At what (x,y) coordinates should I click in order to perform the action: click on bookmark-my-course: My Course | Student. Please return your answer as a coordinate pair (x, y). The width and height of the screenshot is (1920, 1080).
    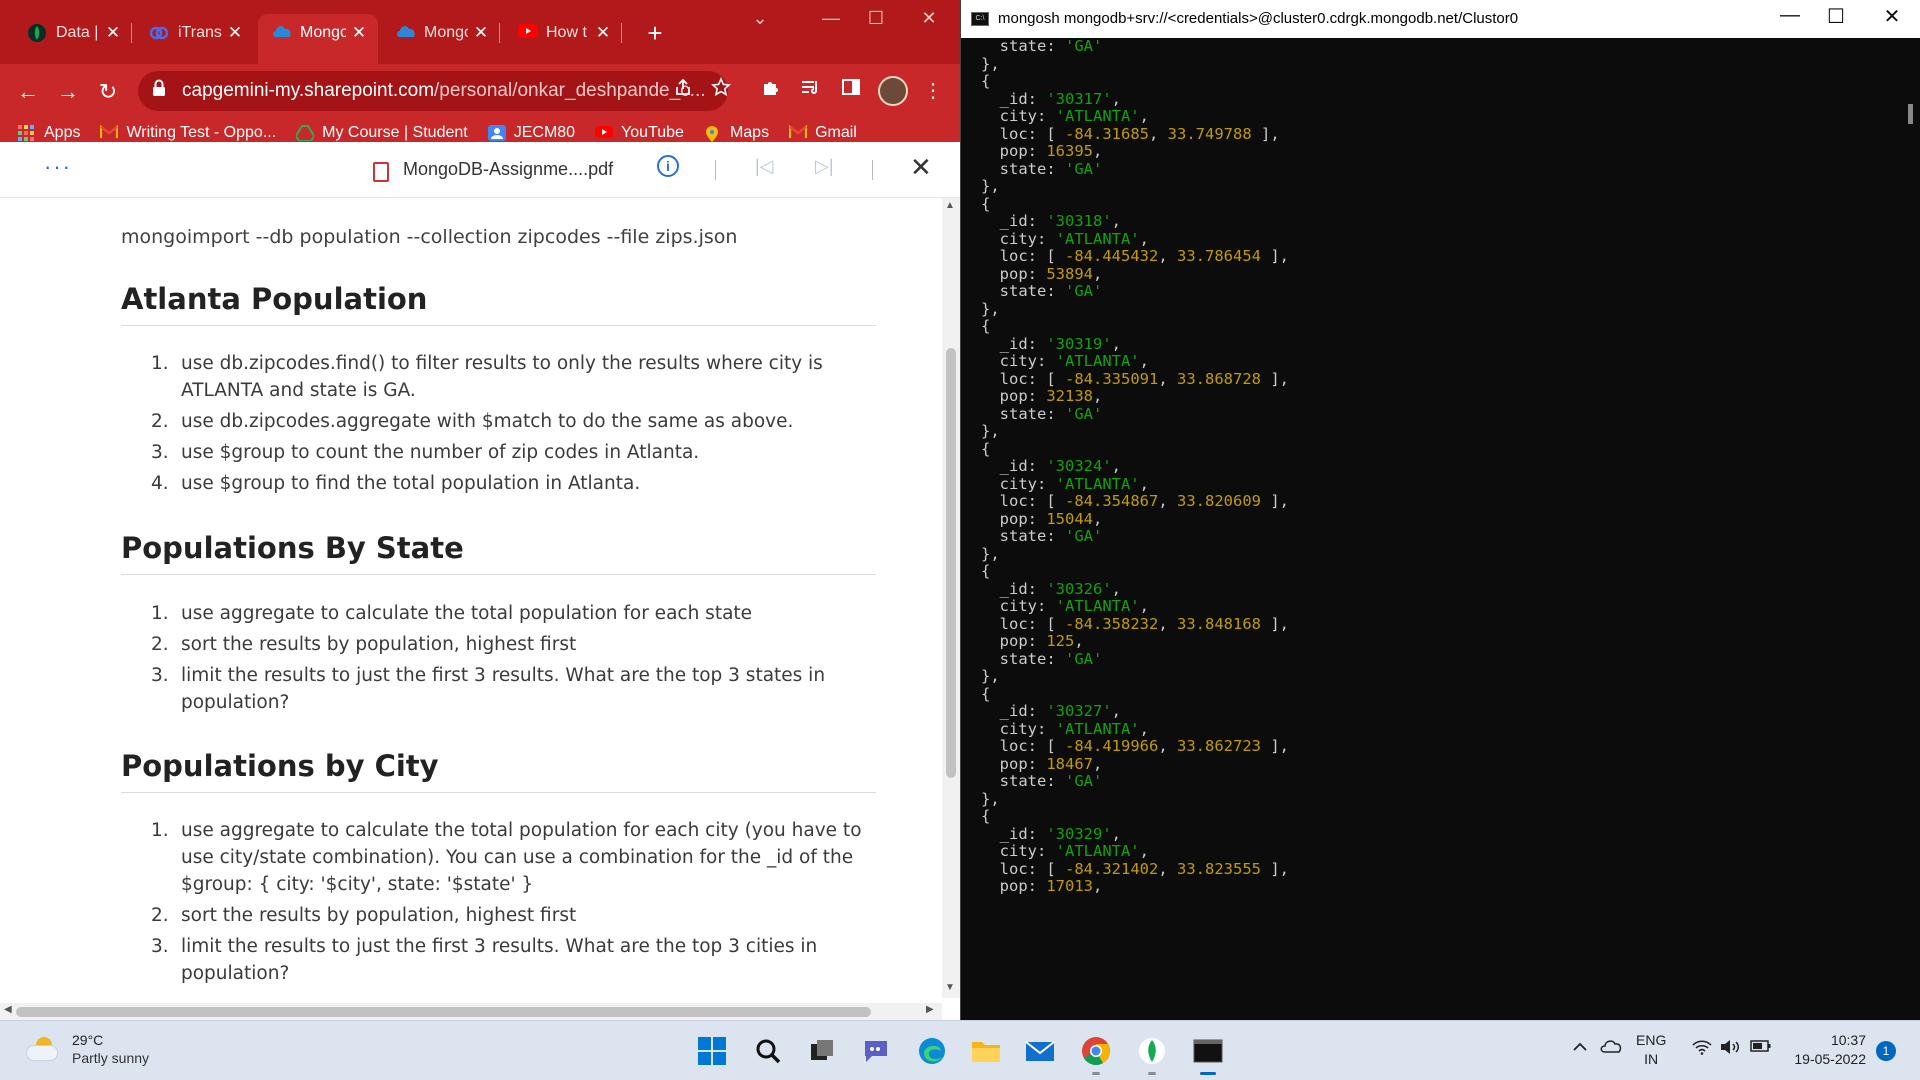
    Looking at the image, I should click on (381, 133).